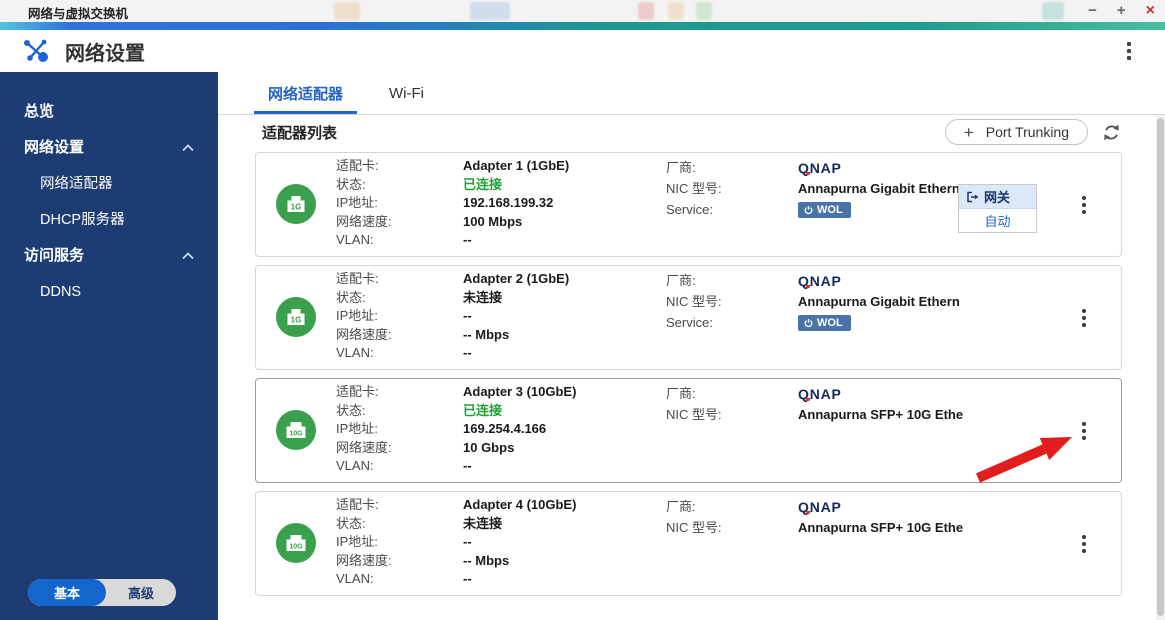 This screenshot has width=1165, height=620. What do you see at coordinates (36, 50) in the screenshot?
I see `network-logo-icon` at bounding box center [36, 50].